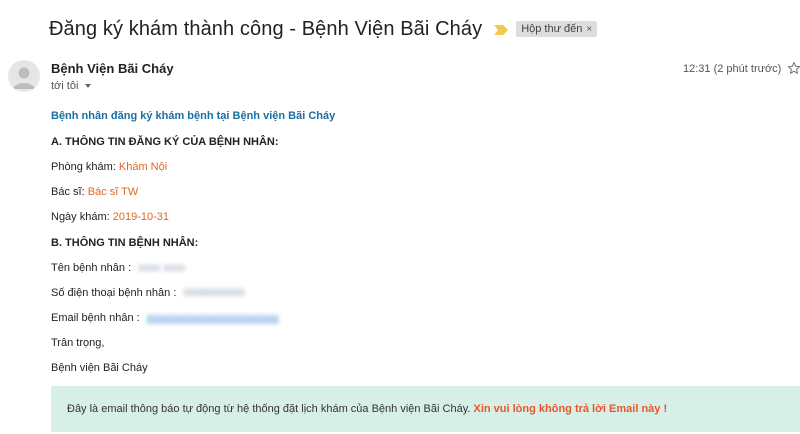 Image resolution: width=800 pixels, height=434 pixels. I want to click on date-line: Ngày khám: 2019-10-31, so click(110, 217).